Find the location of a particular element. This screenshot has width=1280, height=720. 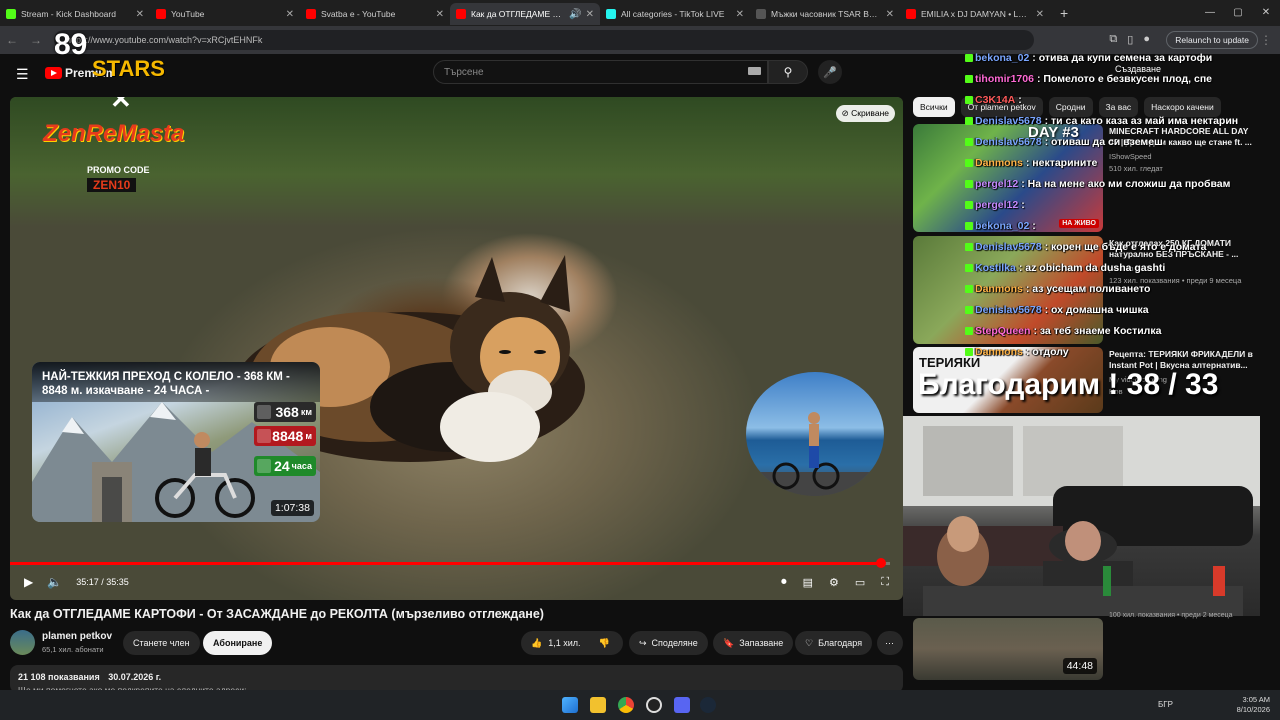

search-input: Търсене is located at coordinates (600, 72).